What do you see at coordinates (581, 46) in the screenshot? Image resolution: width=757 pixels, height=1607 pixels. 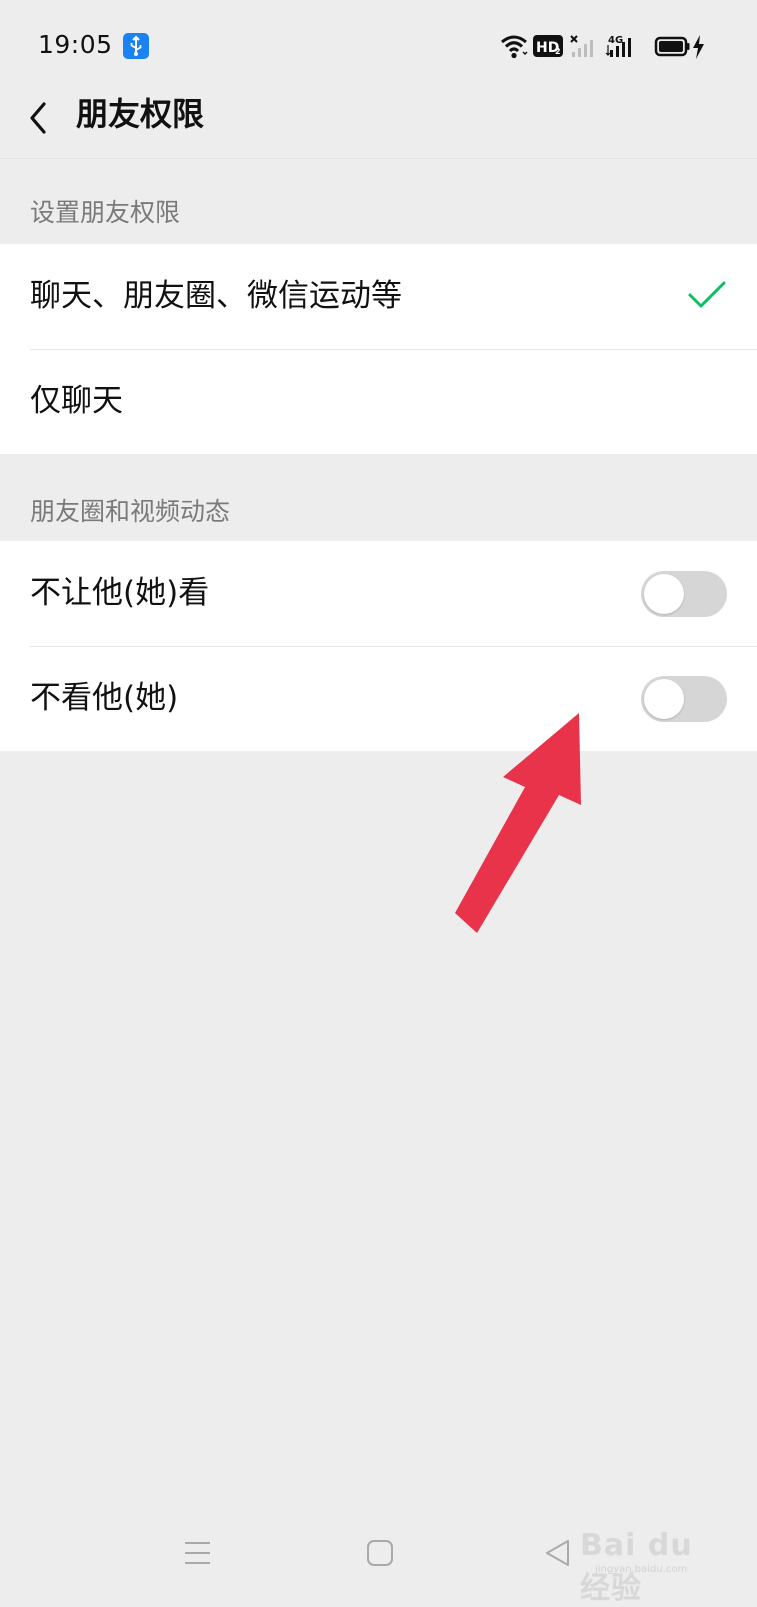 I see `no-signal-sim1-icon` at bounding box center [581, 46].